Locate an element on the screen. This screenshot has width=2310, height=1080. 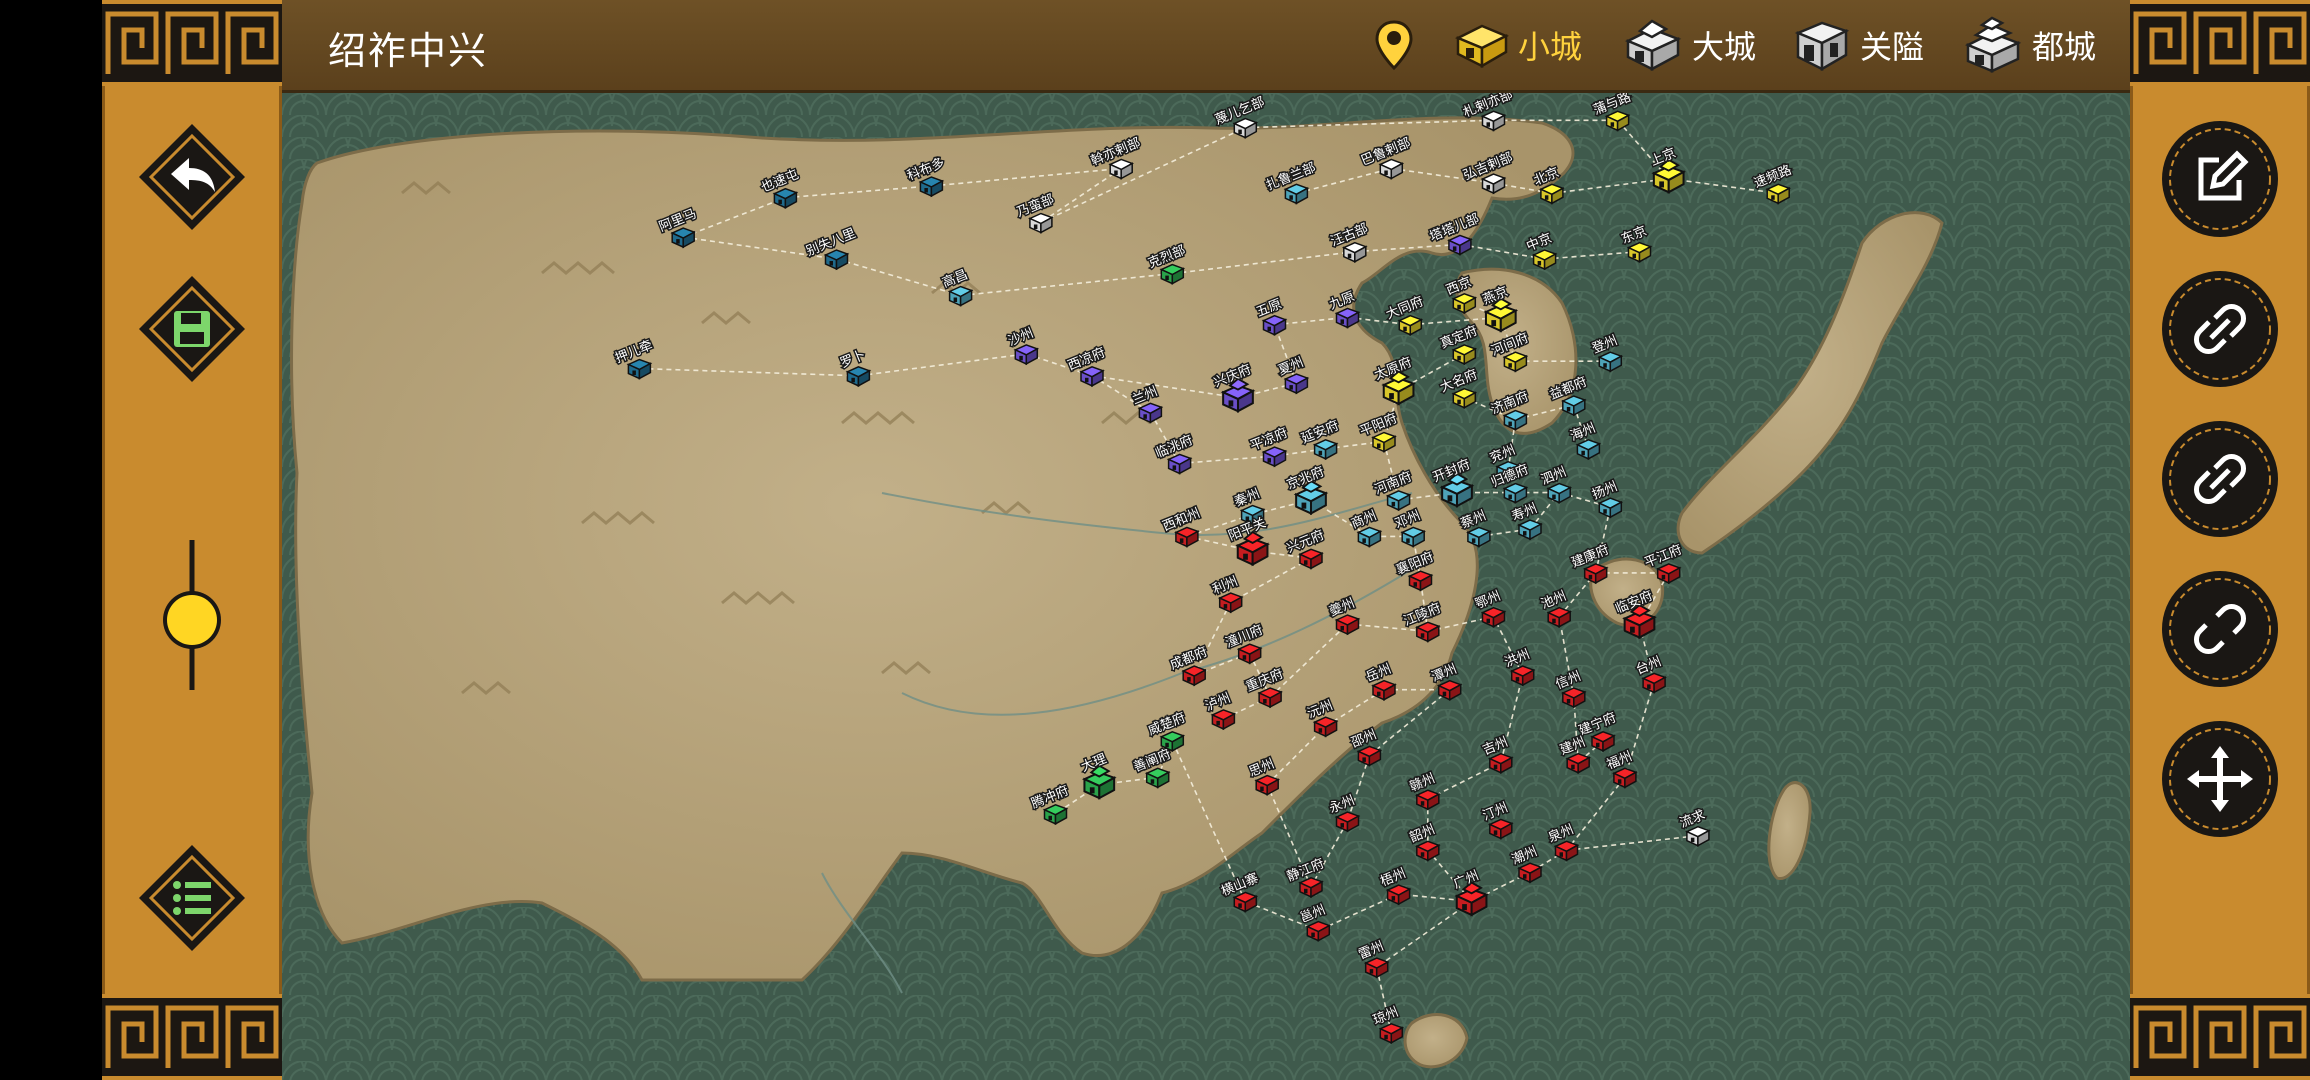
location-pin-icon is located at coordinates (1394, 45).